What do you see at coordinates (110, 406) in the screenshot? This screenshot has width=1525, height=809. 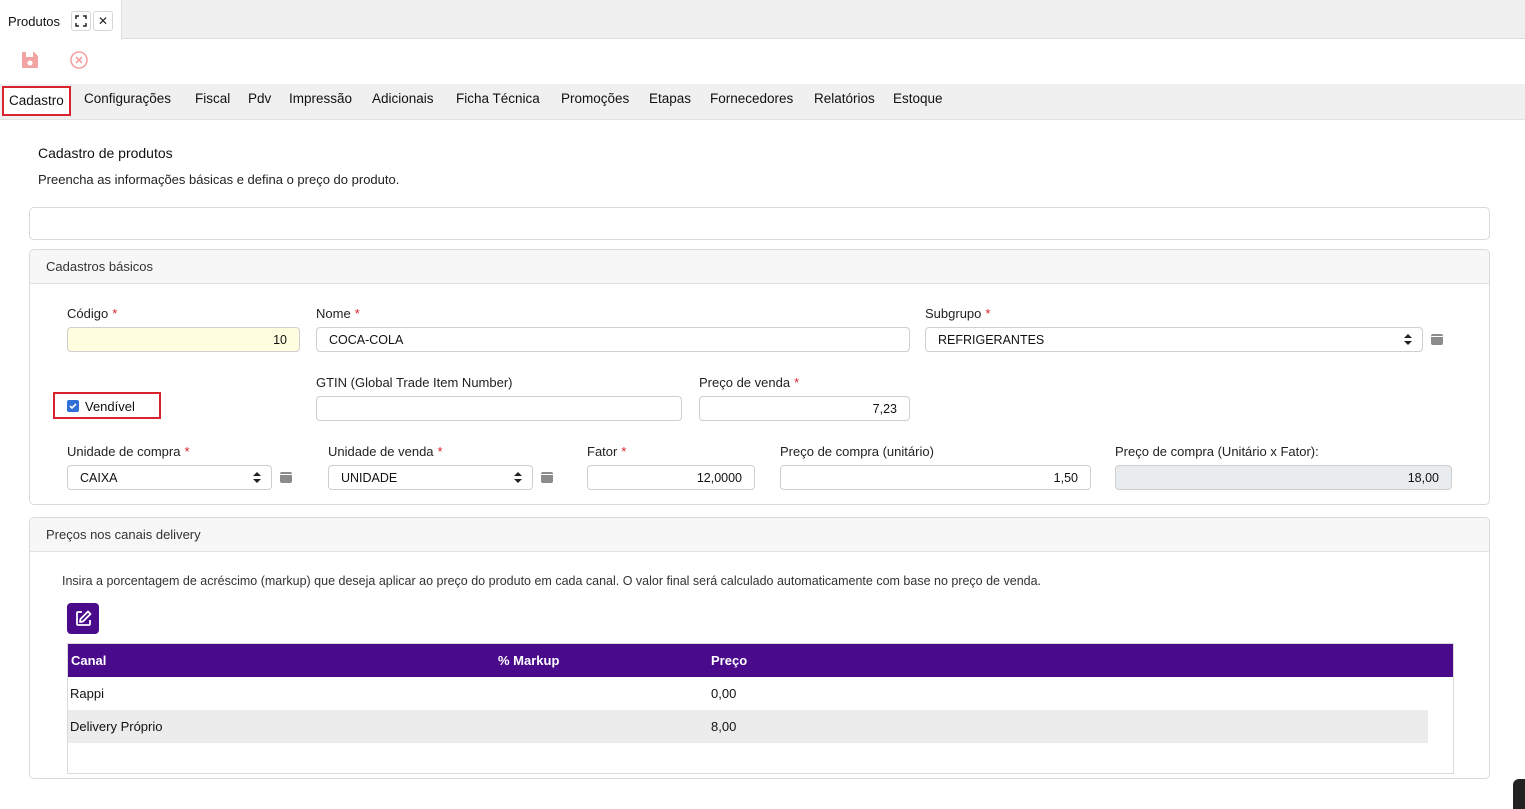 I see `vendivel-label: Vendível` at bounding box center [110, 406].